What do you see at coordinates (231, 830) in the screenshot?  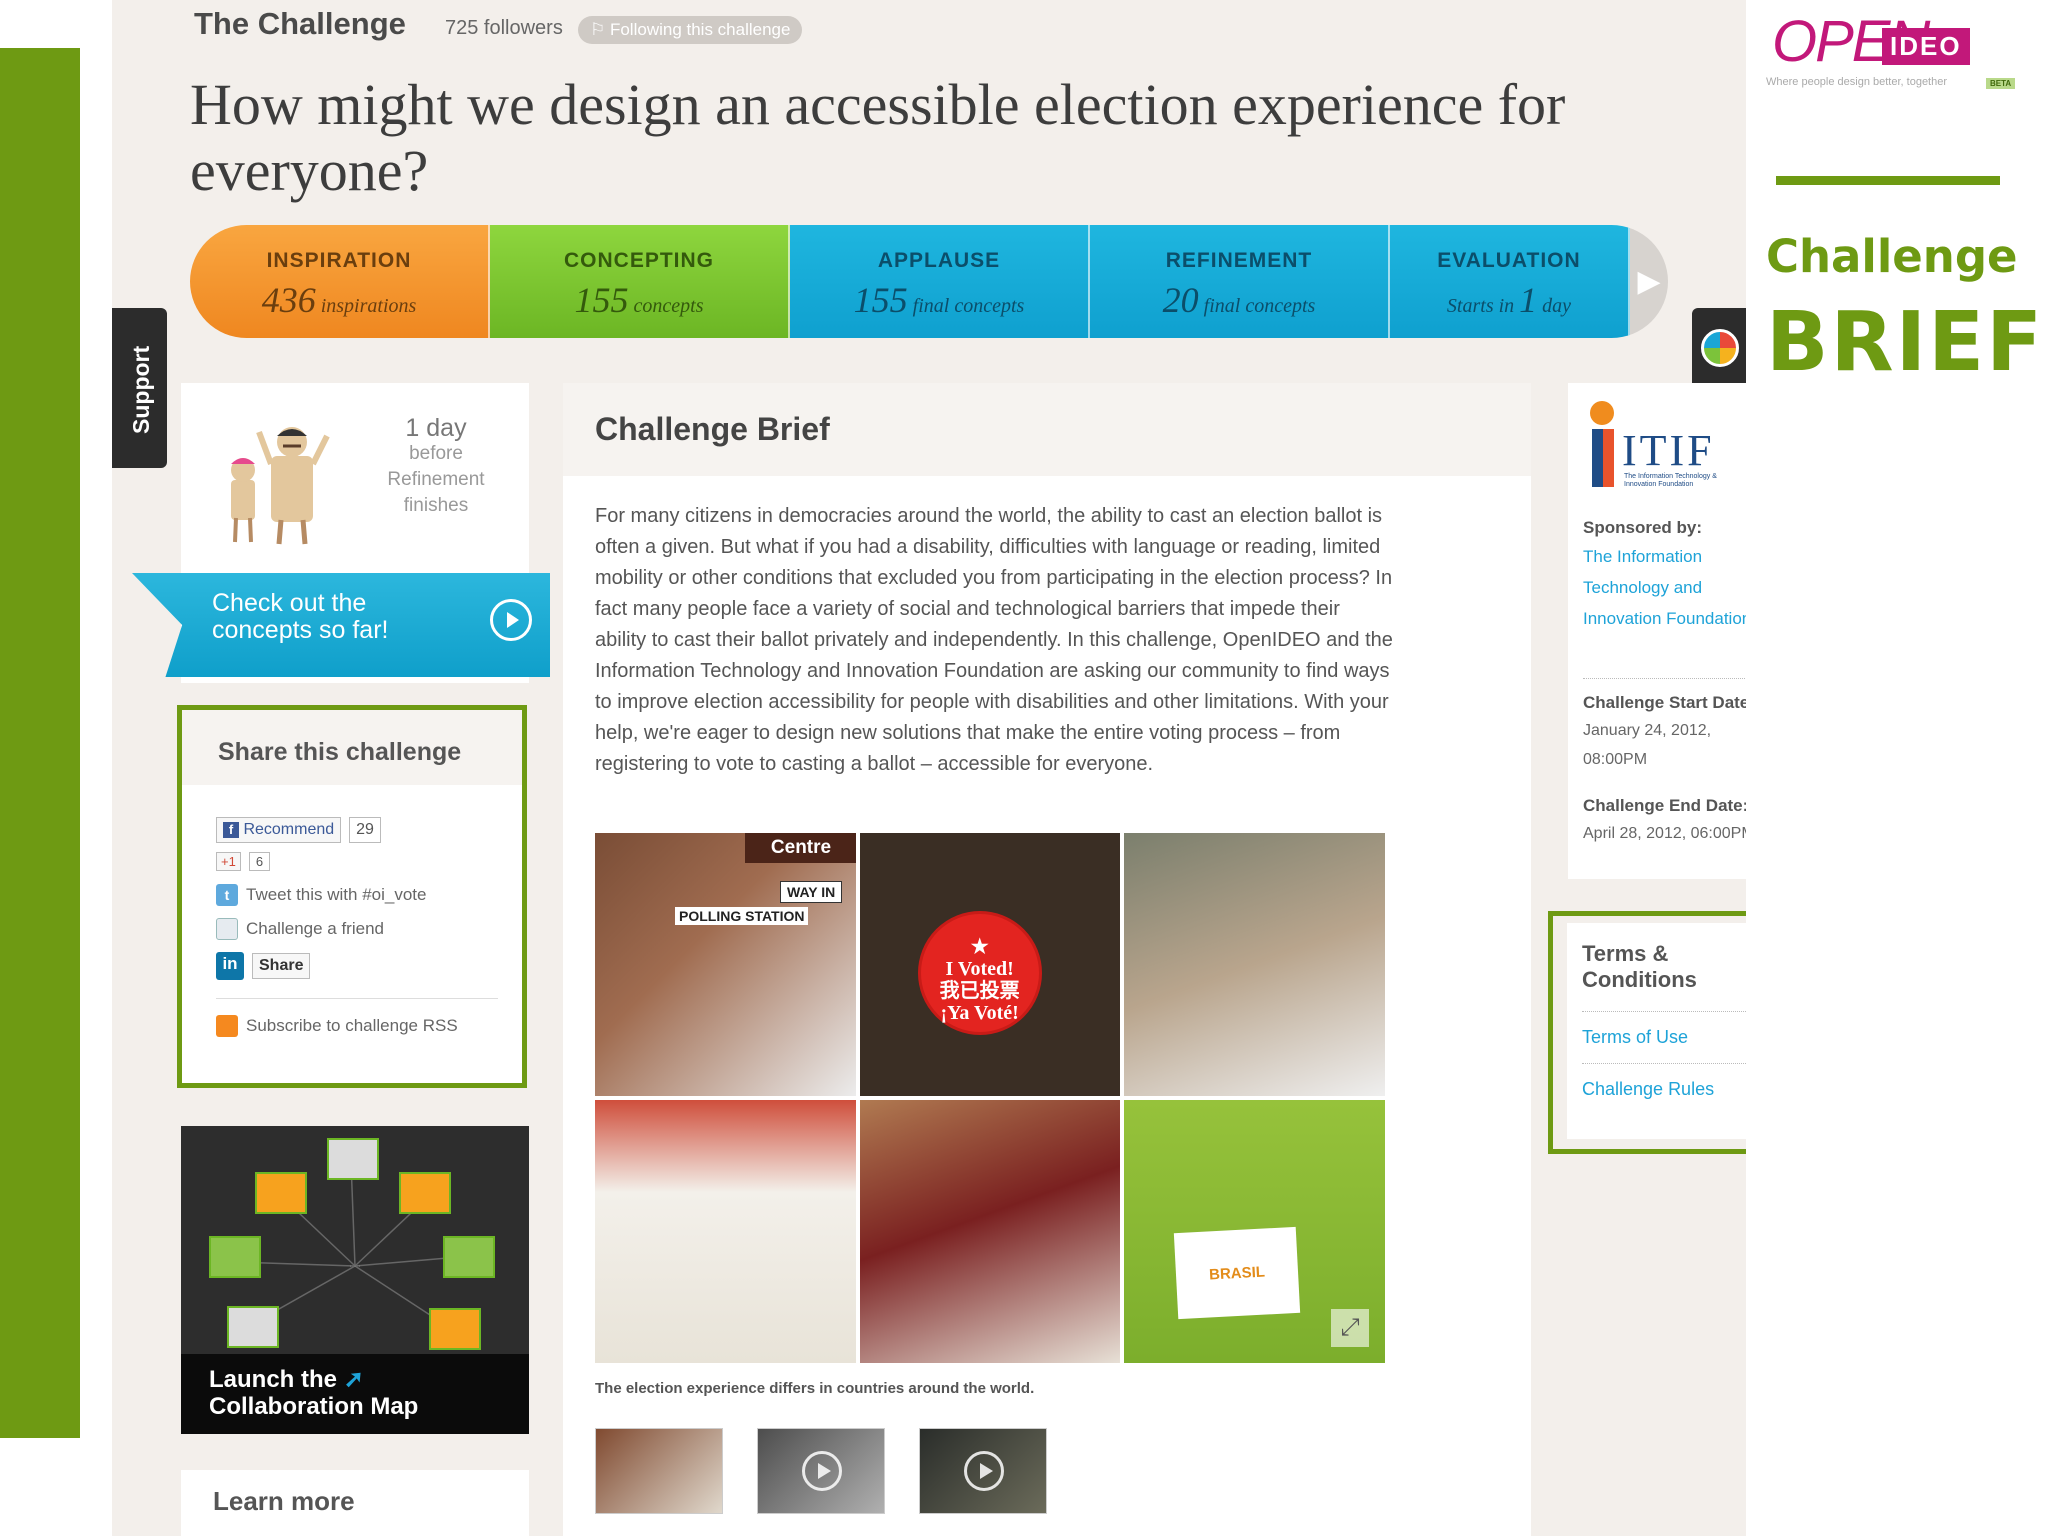 I see `facebook-icon: f` at bounding box center [231, 830].